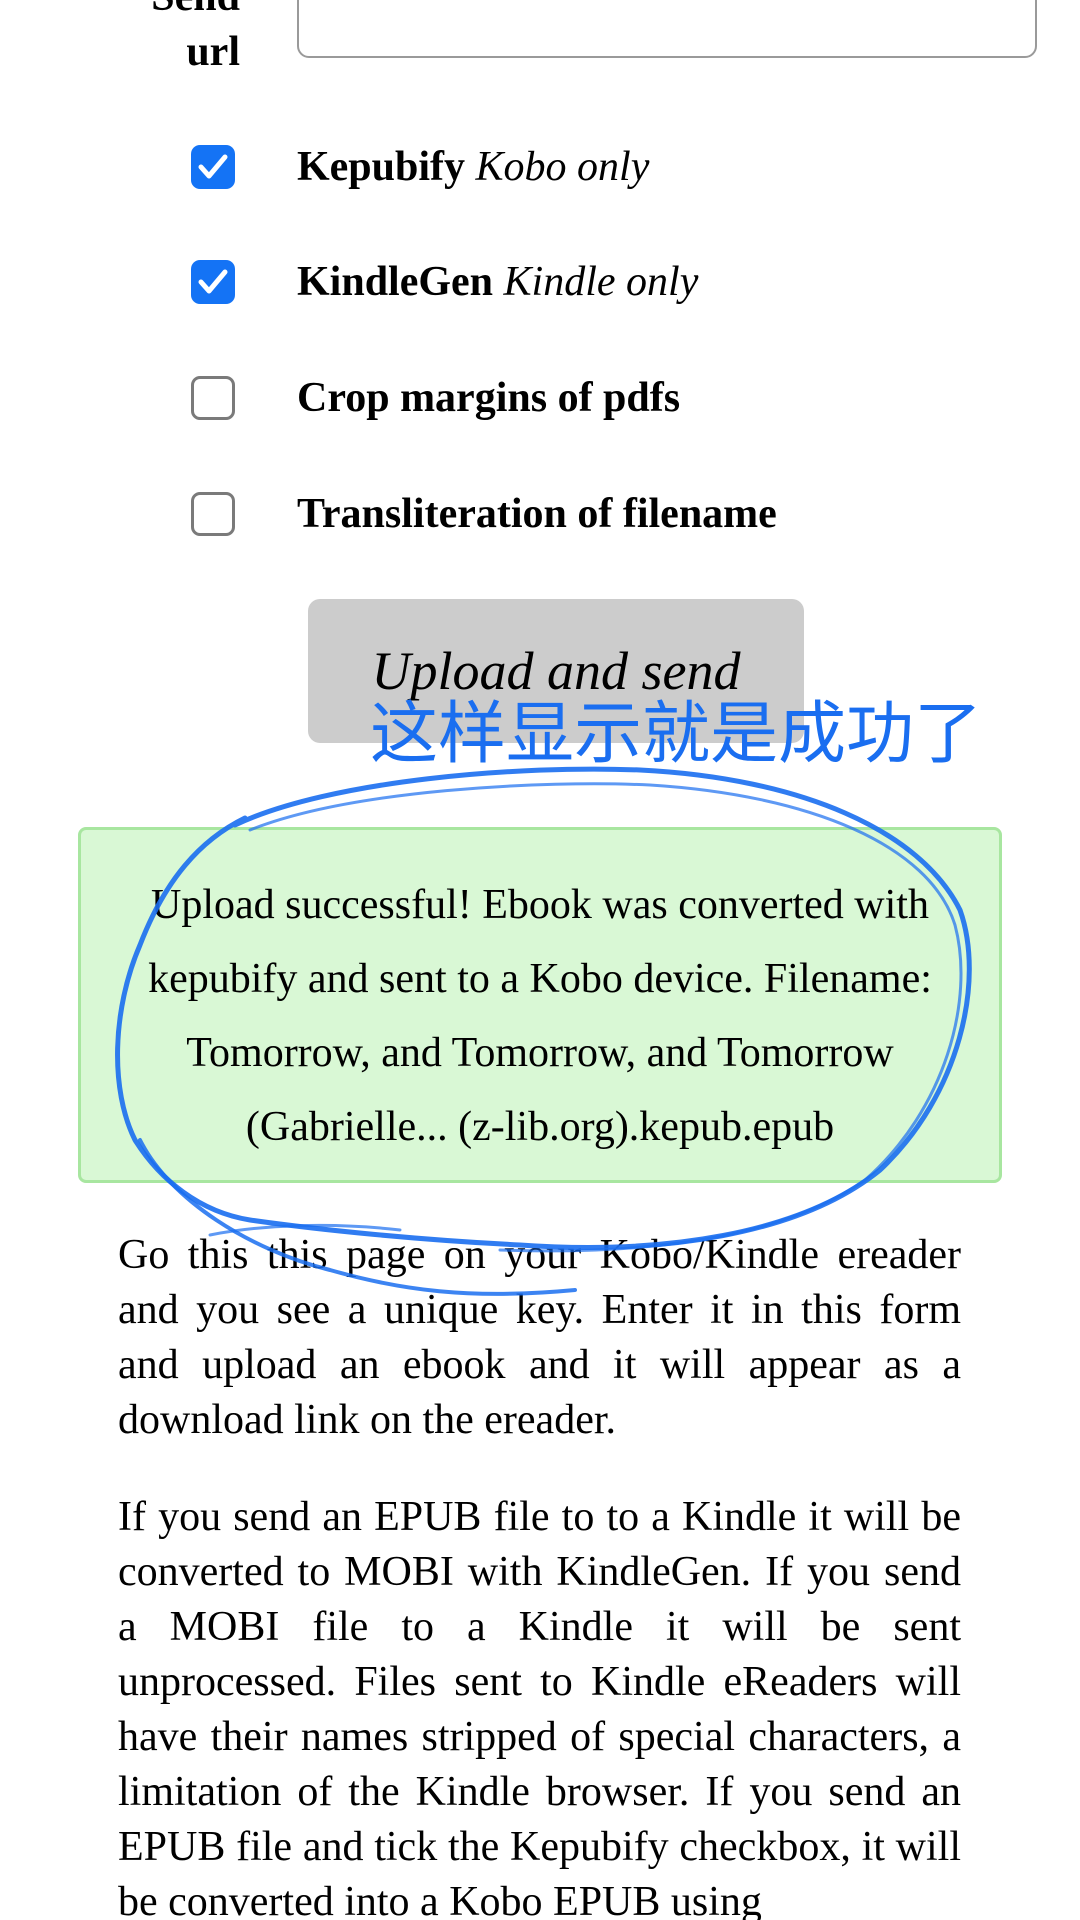 The width and height of the screenshot is (1080, 1920). Describe the element at coordinates (601, 282) in the screenshot. I see `kindlegen-note: Kindle only` at that location.